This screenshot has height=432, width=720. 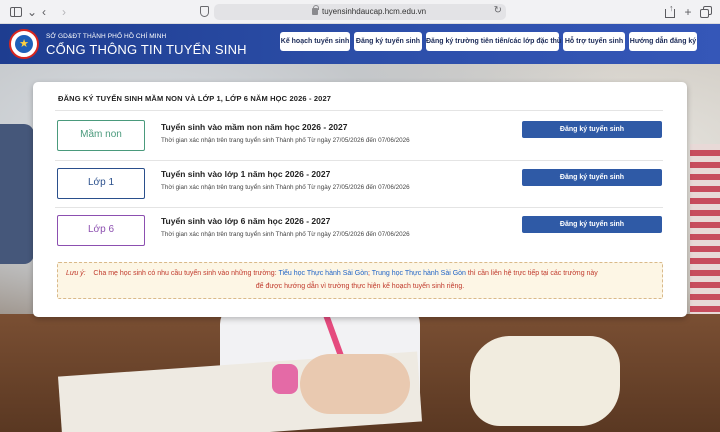 I want to click on link-tieu-hoc-thuc-hanh: Tiểu học Thực hành Sài Gòn, so click(x=323, y=273).